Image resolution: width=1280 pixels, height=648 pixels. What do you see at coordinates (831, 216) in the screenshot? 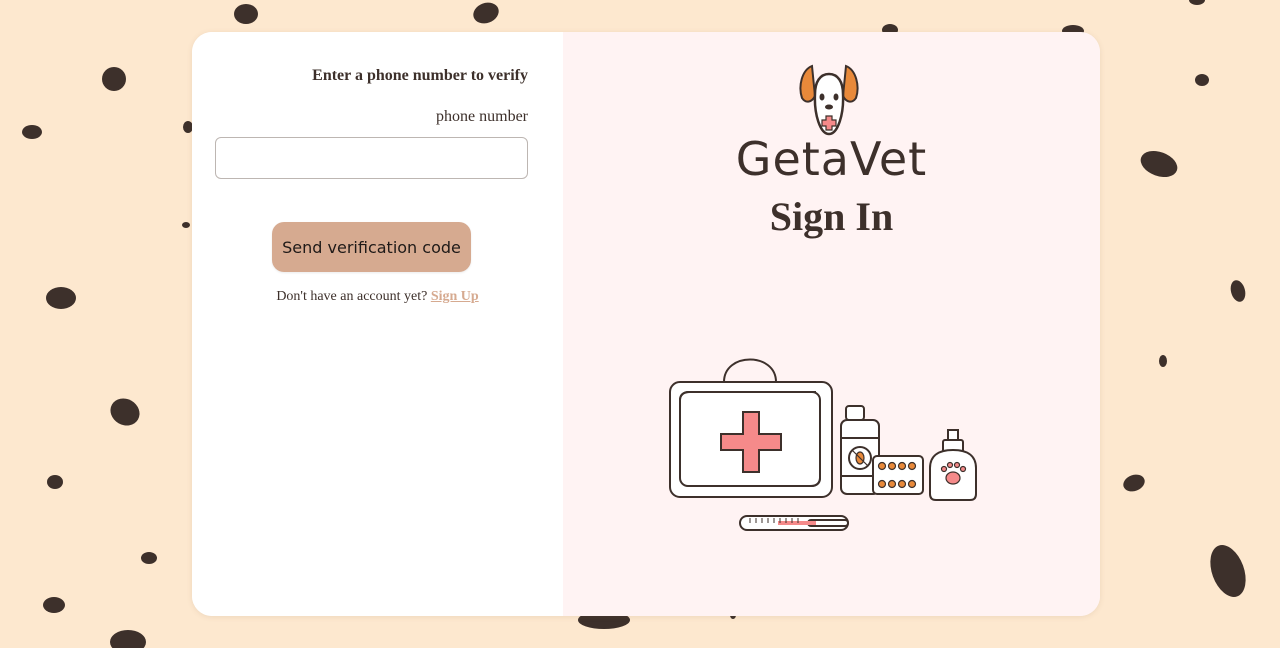
I see `sign-in-title: Sign In` at bounding box center [831, 216].